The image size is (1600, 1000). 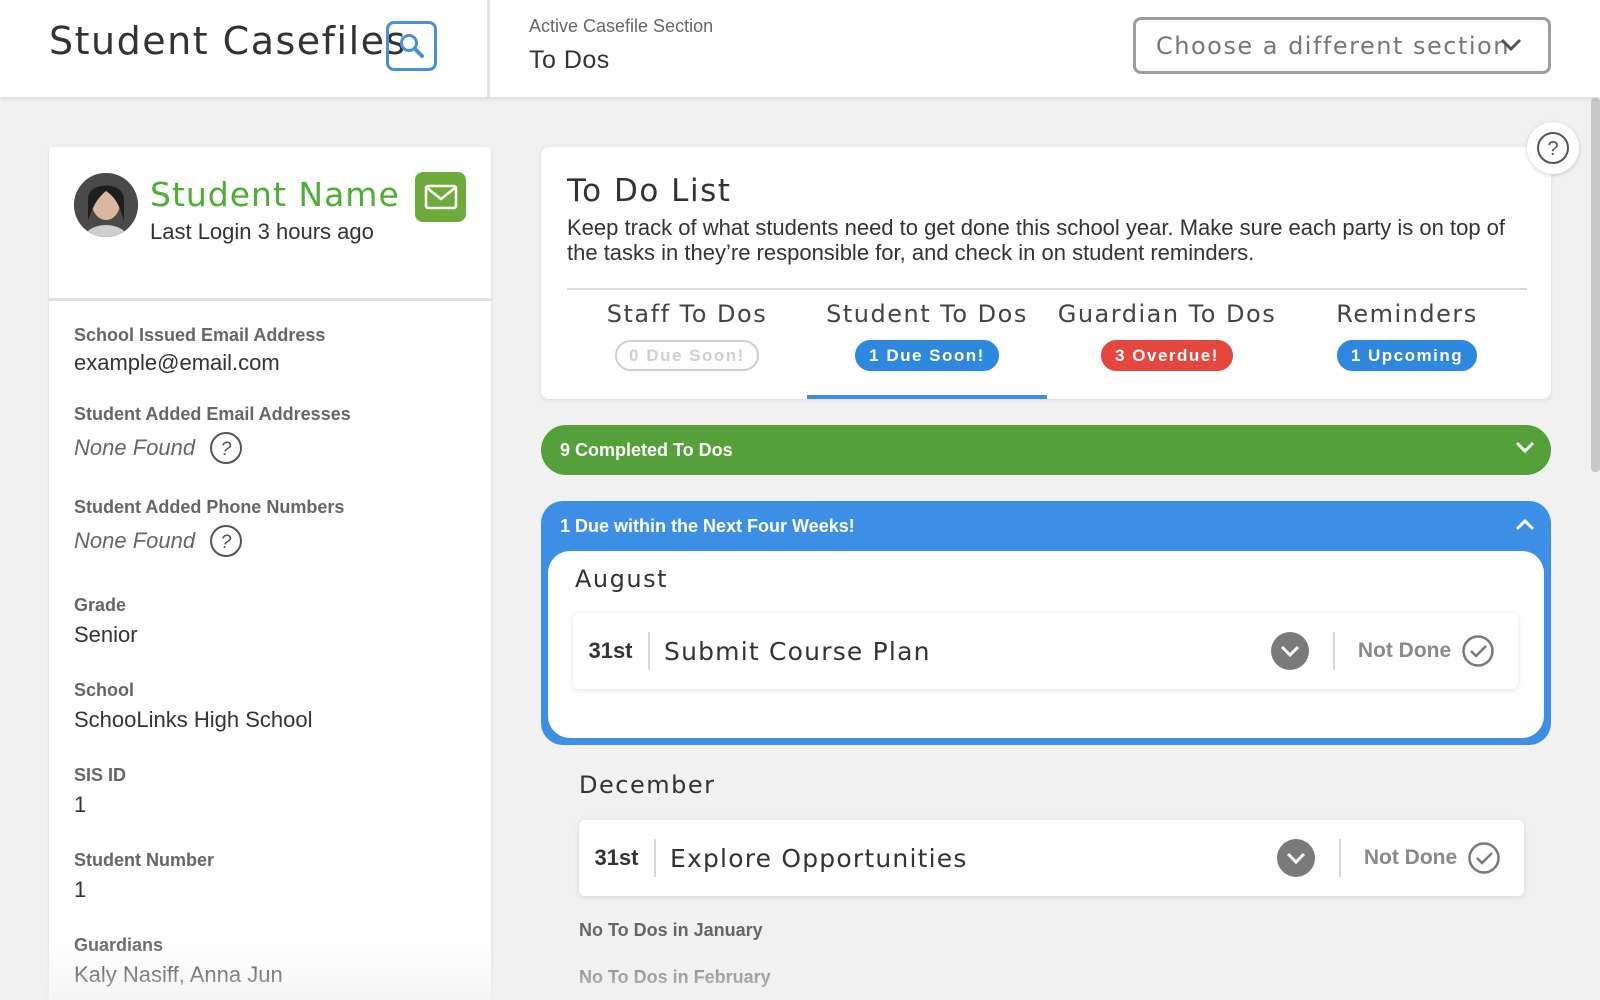 I want to click on field-added-phones: Student Added Phone Numbers None Found ?, so click(x=209, y=527).